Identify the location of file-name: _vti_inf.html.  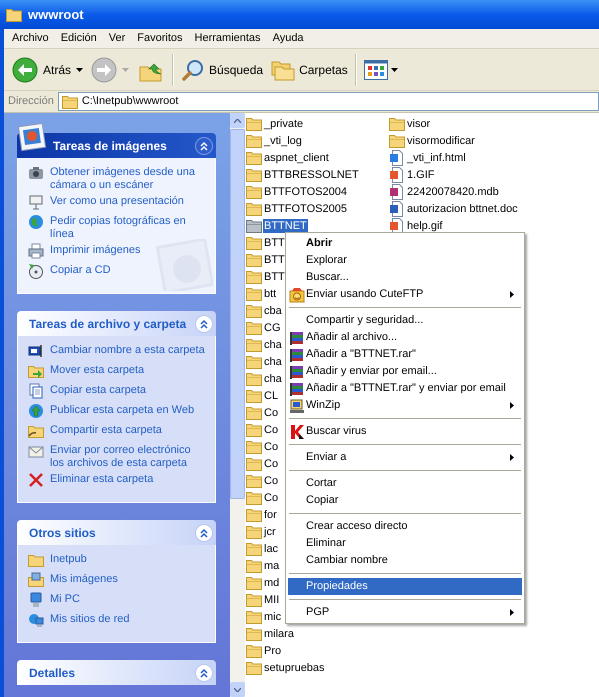
(436, 157).